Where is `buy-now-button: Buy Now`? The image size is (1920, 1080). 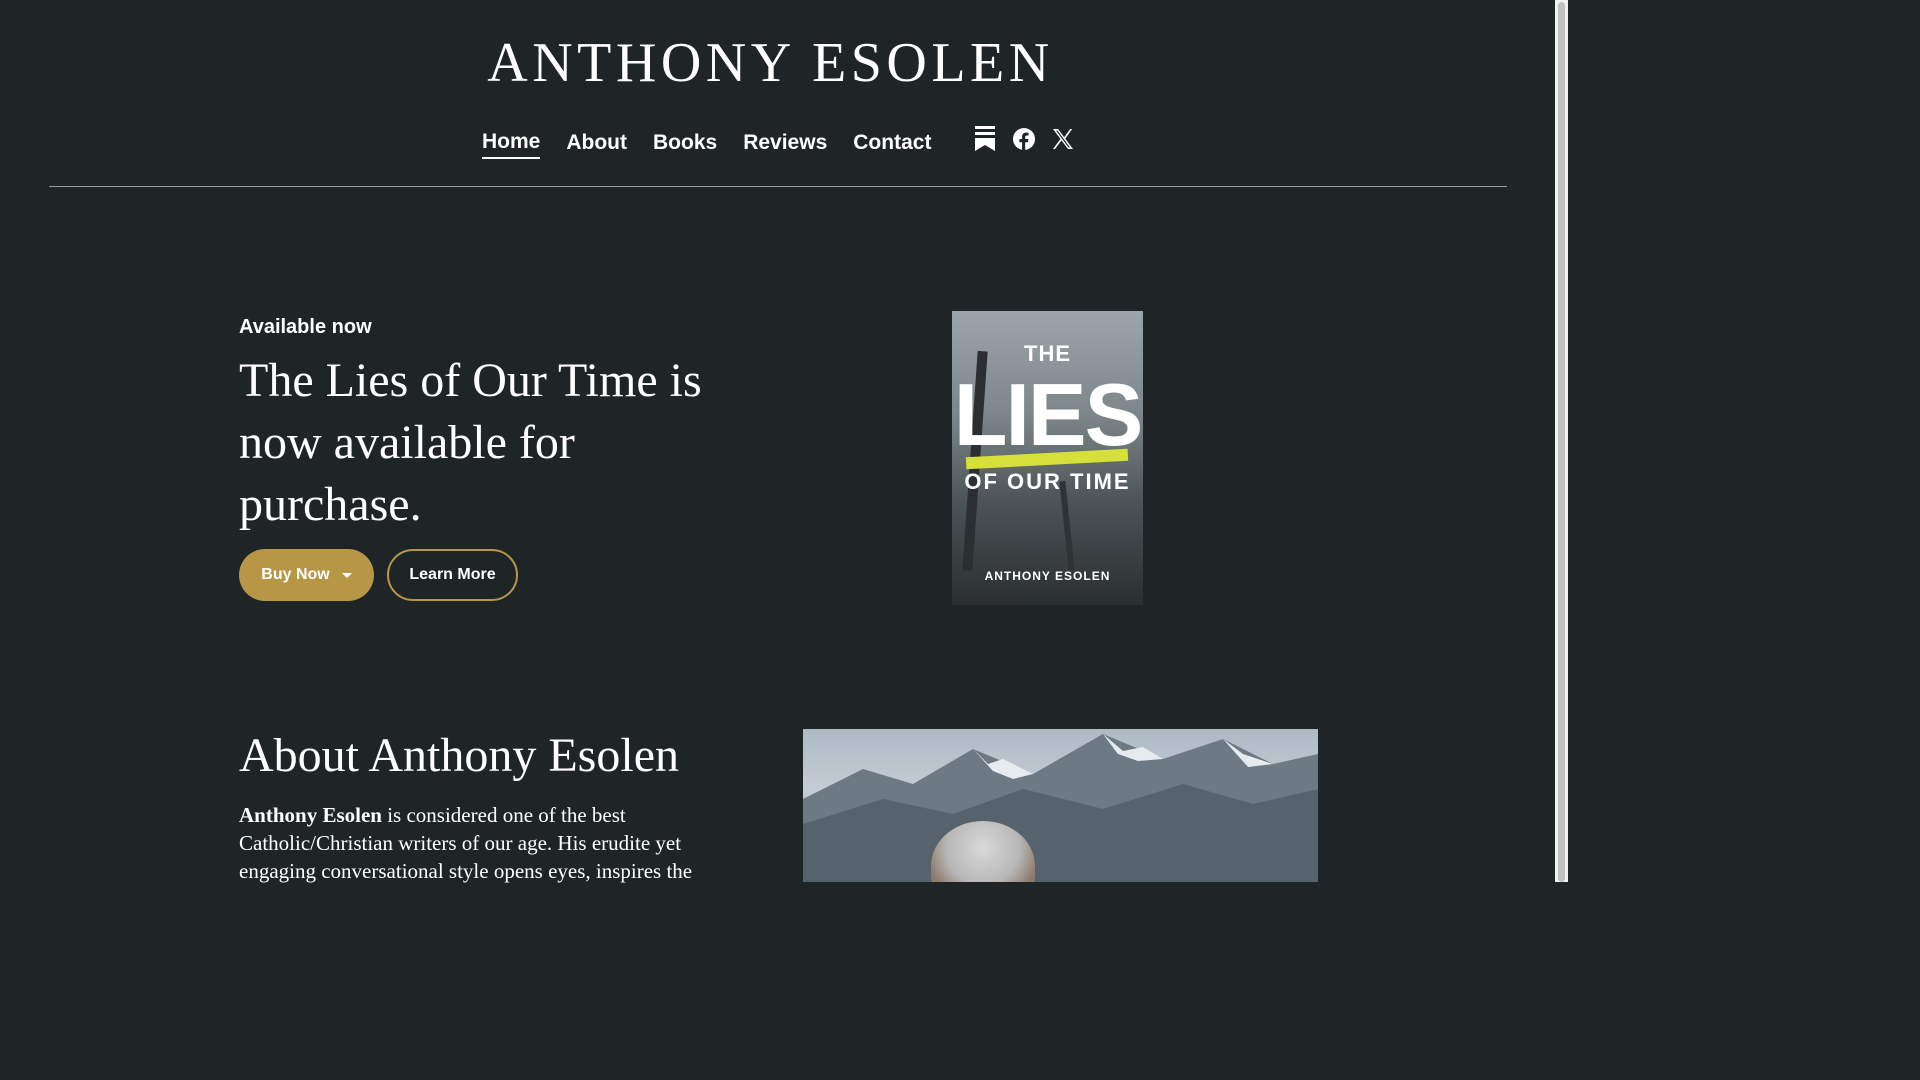 buy-now-button: Buy Now is located at coordinates (306, 575).